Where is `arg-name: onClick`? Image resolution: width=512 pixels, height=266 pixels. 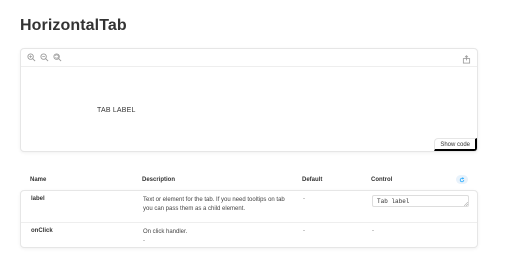 arg-name: onClick is located at coordinates (42, 231).